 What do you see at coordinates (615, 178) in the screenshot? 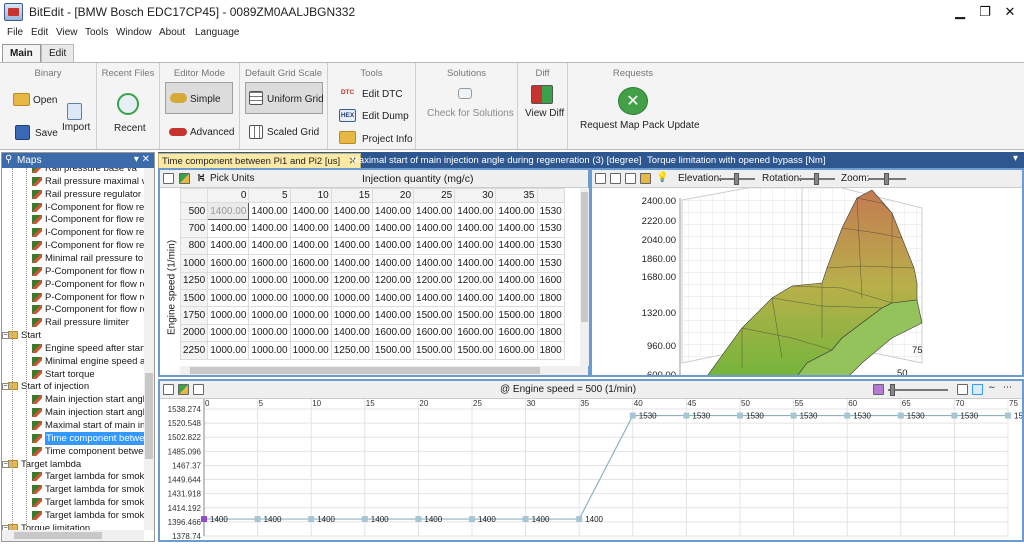
I see `grid-icon` at bounding box center [615, 178].